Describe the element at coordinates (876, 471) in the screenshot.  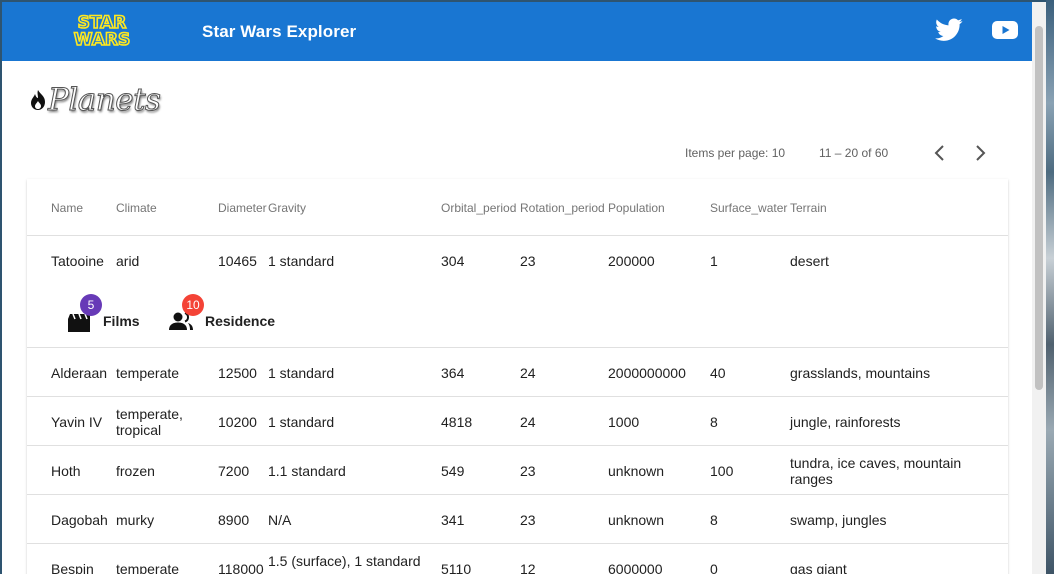
I see `cell-terrain: tundra, ice caves, mountain ranges` at that location.